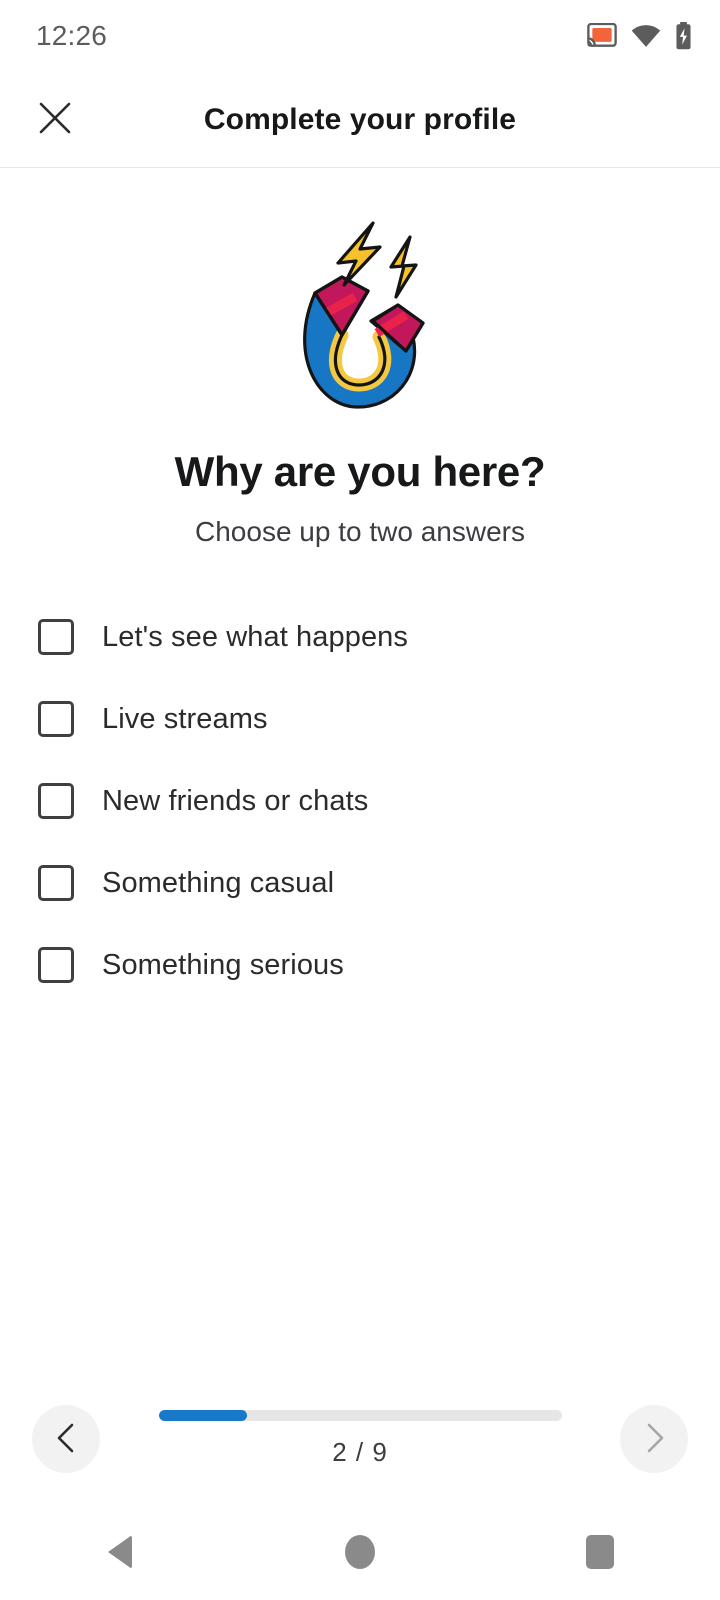 The width and height of the screenshot is (720, 1600). Describe the element at coordinates (360, 315) in the screenshot. I see `magnet-illustration` at that location.